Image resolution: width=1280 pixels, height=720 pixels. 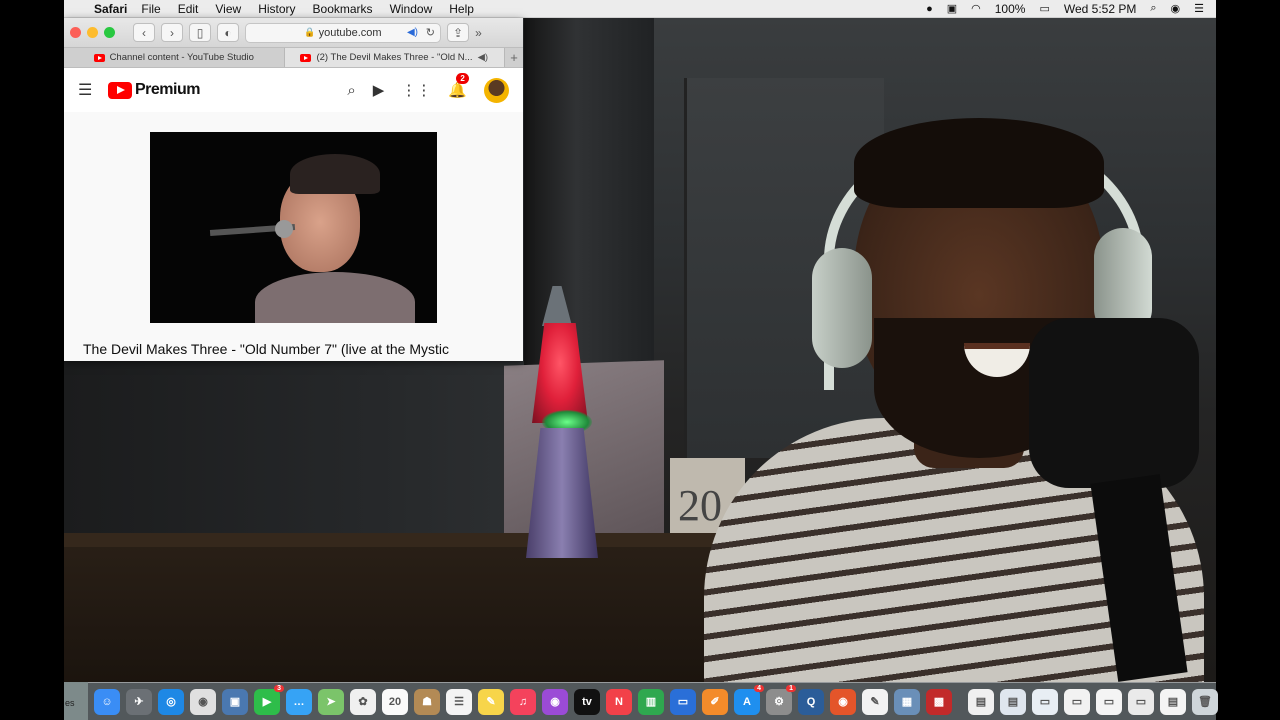 I want to click on dock-keynote-icon: ▭, so click(x=683, y=701).